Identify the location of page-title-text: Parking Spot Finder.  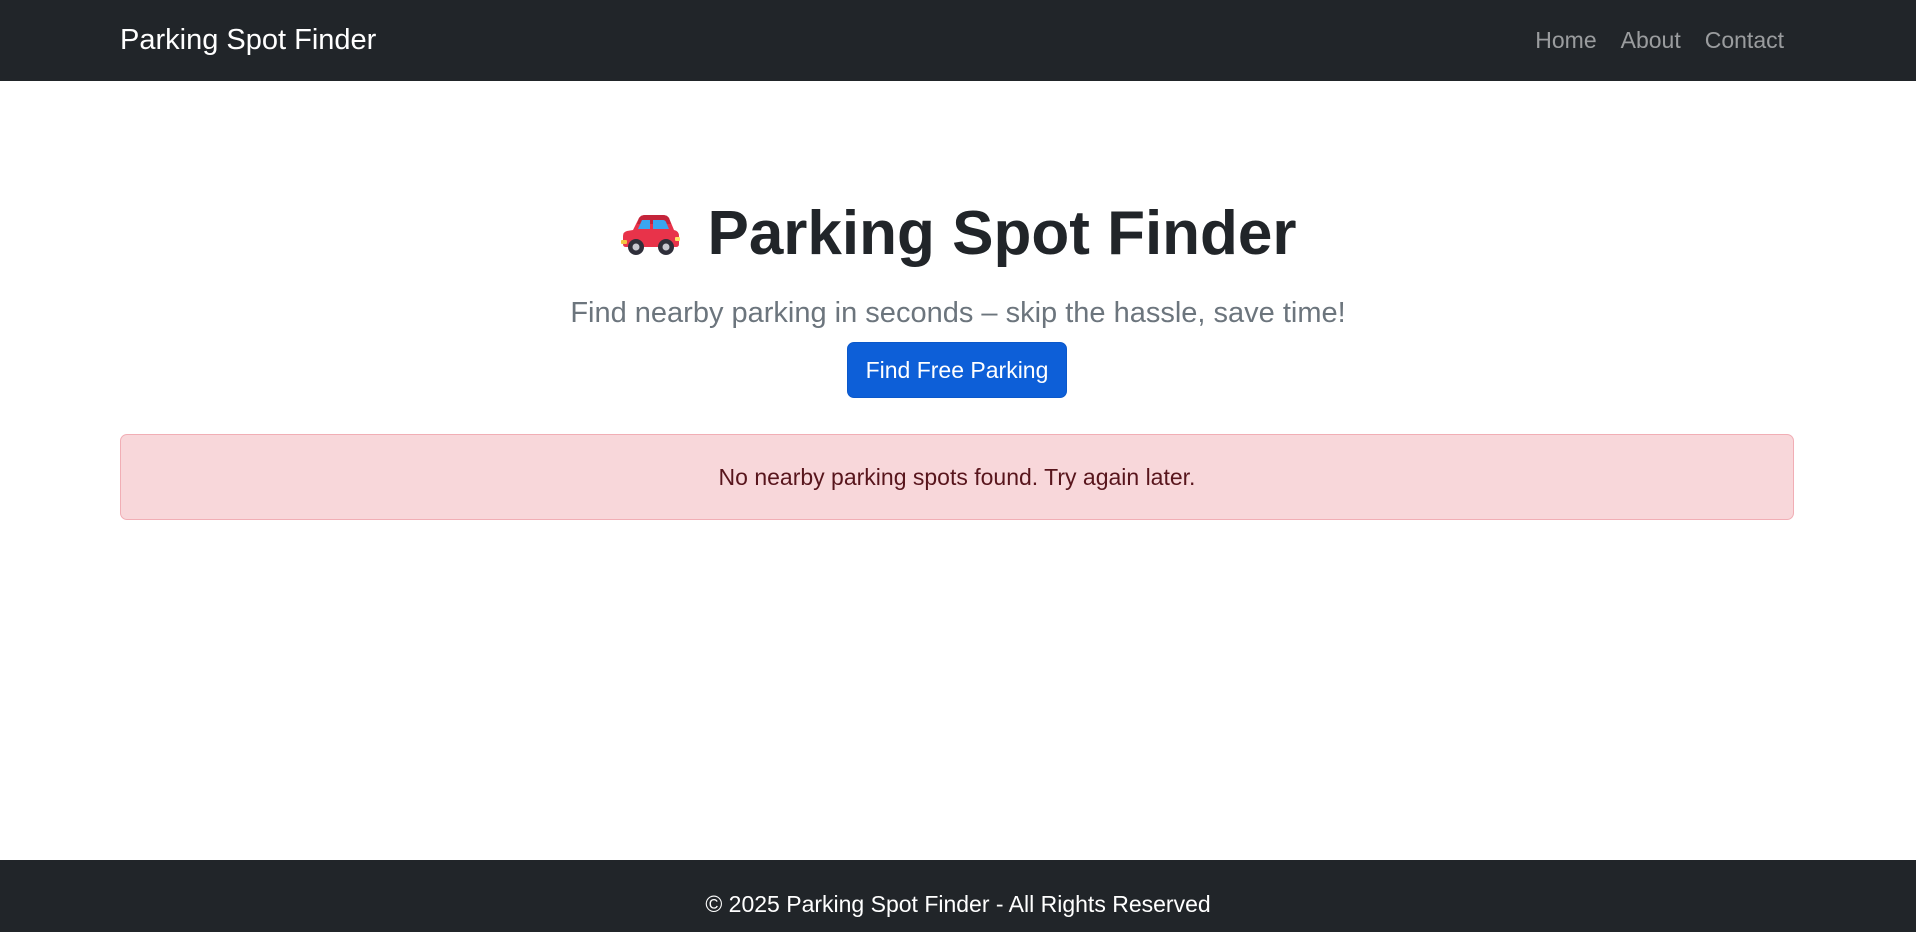
(1002, 233).